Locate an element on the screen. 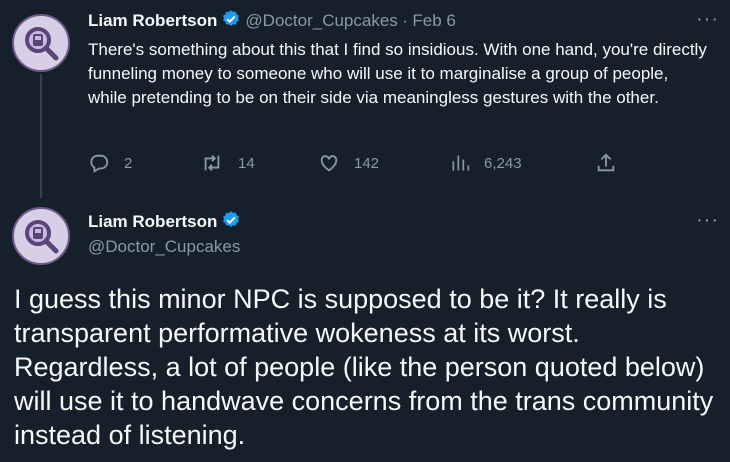  views-button: 6,243 is located at coordinates (486, 163).